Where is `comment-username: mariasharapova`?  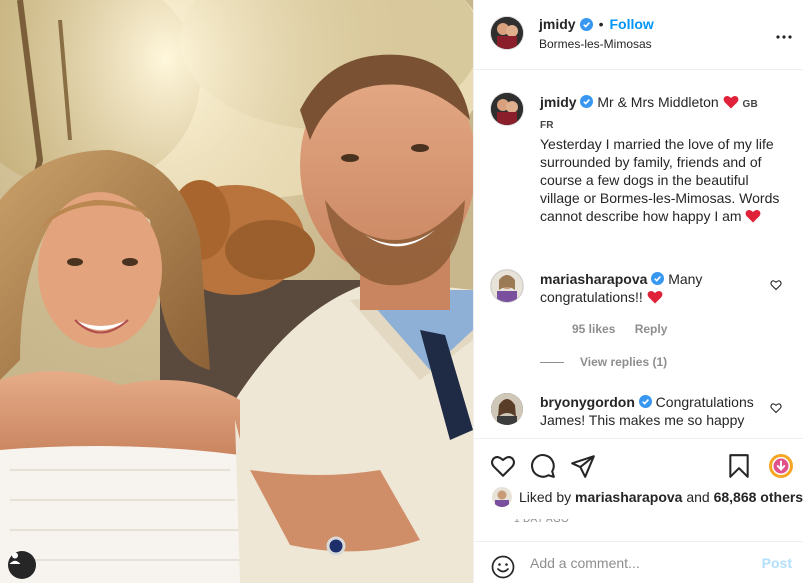
comment-username: mariasharapova is located at coordinates (593, 279).